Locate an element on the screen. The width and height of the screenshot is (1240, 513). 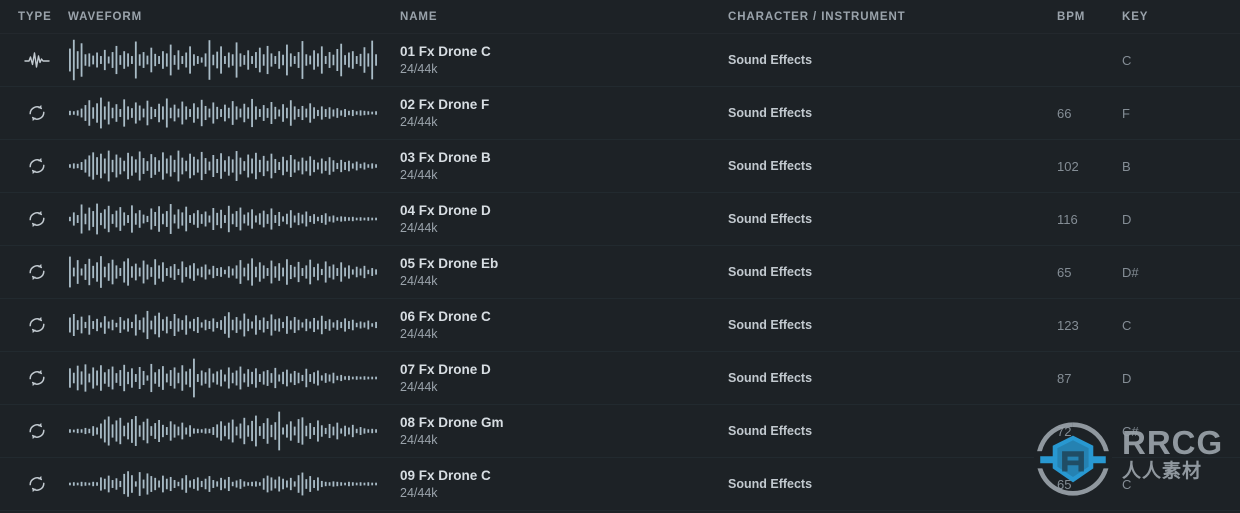
column-header-character: CHARACTER / INSTRUMENT is located at coordinates (817, 17).